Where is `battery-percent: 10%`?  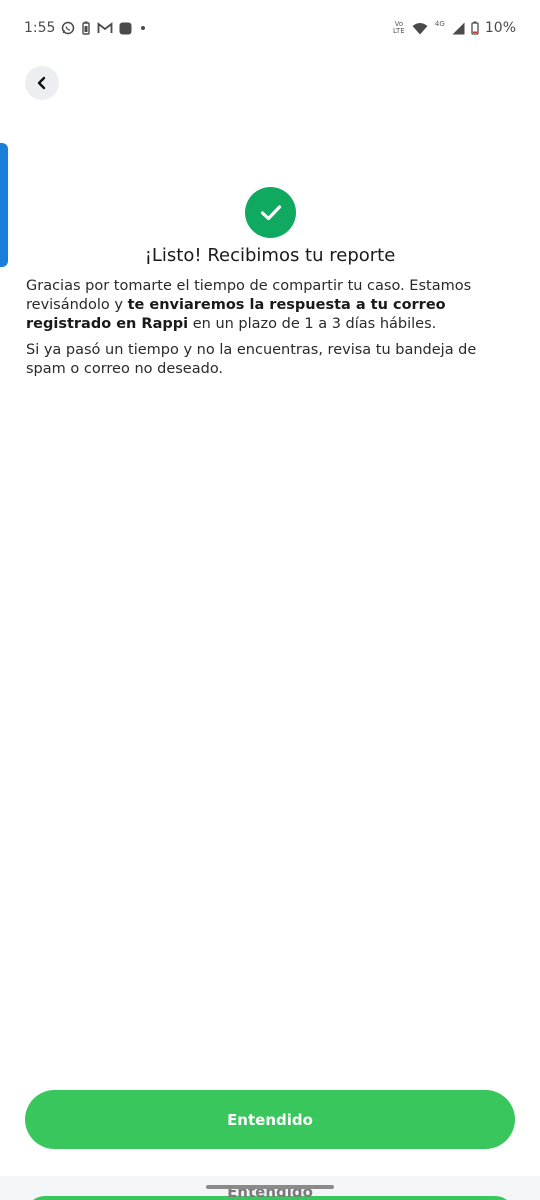
battery-percent: 10% is located at coordinates (500, 28).